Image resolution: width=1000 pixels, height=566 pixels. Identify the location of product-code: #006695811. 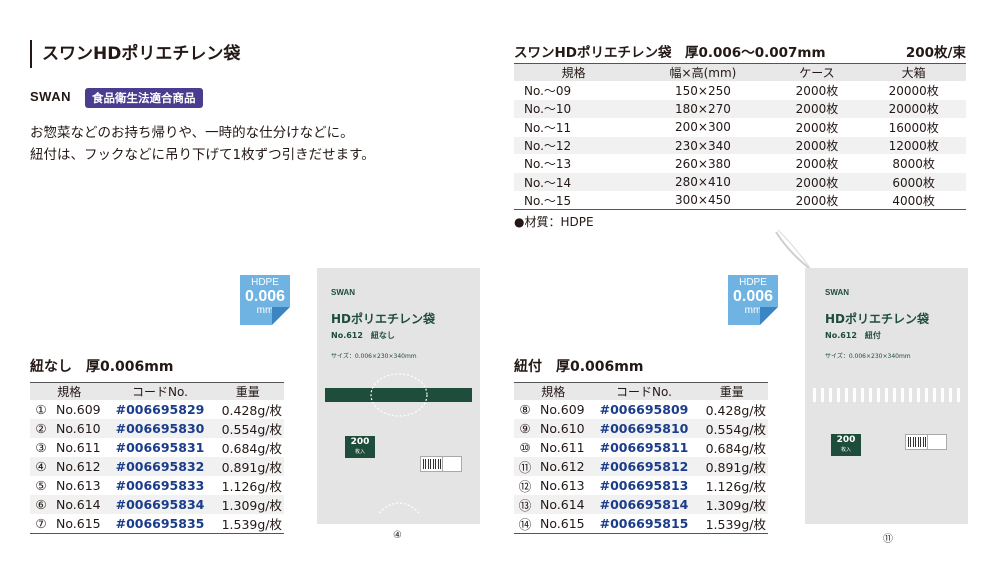
(644, 447).